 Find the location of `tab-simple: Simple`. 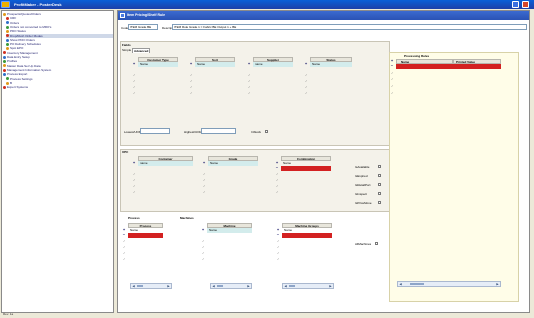

tab-simple: Simple is located at coordinates (126, 50).